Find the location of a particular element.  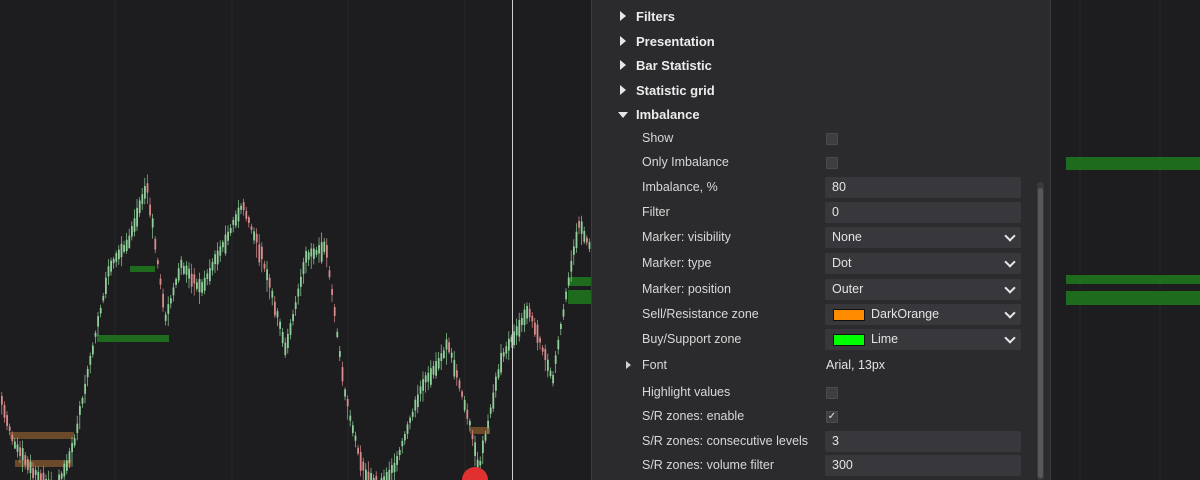

section-filters: Filters is located at coordinates (821, 17).